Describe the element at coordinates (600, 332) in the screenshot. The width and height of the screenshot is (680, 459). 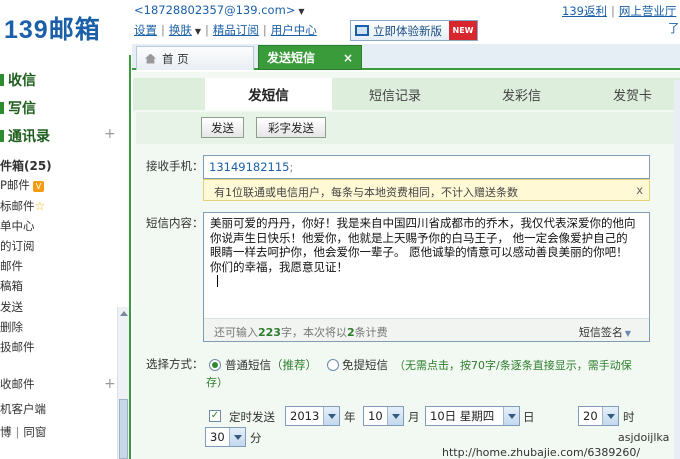
I see `signature-label: 短信签名` at that location.